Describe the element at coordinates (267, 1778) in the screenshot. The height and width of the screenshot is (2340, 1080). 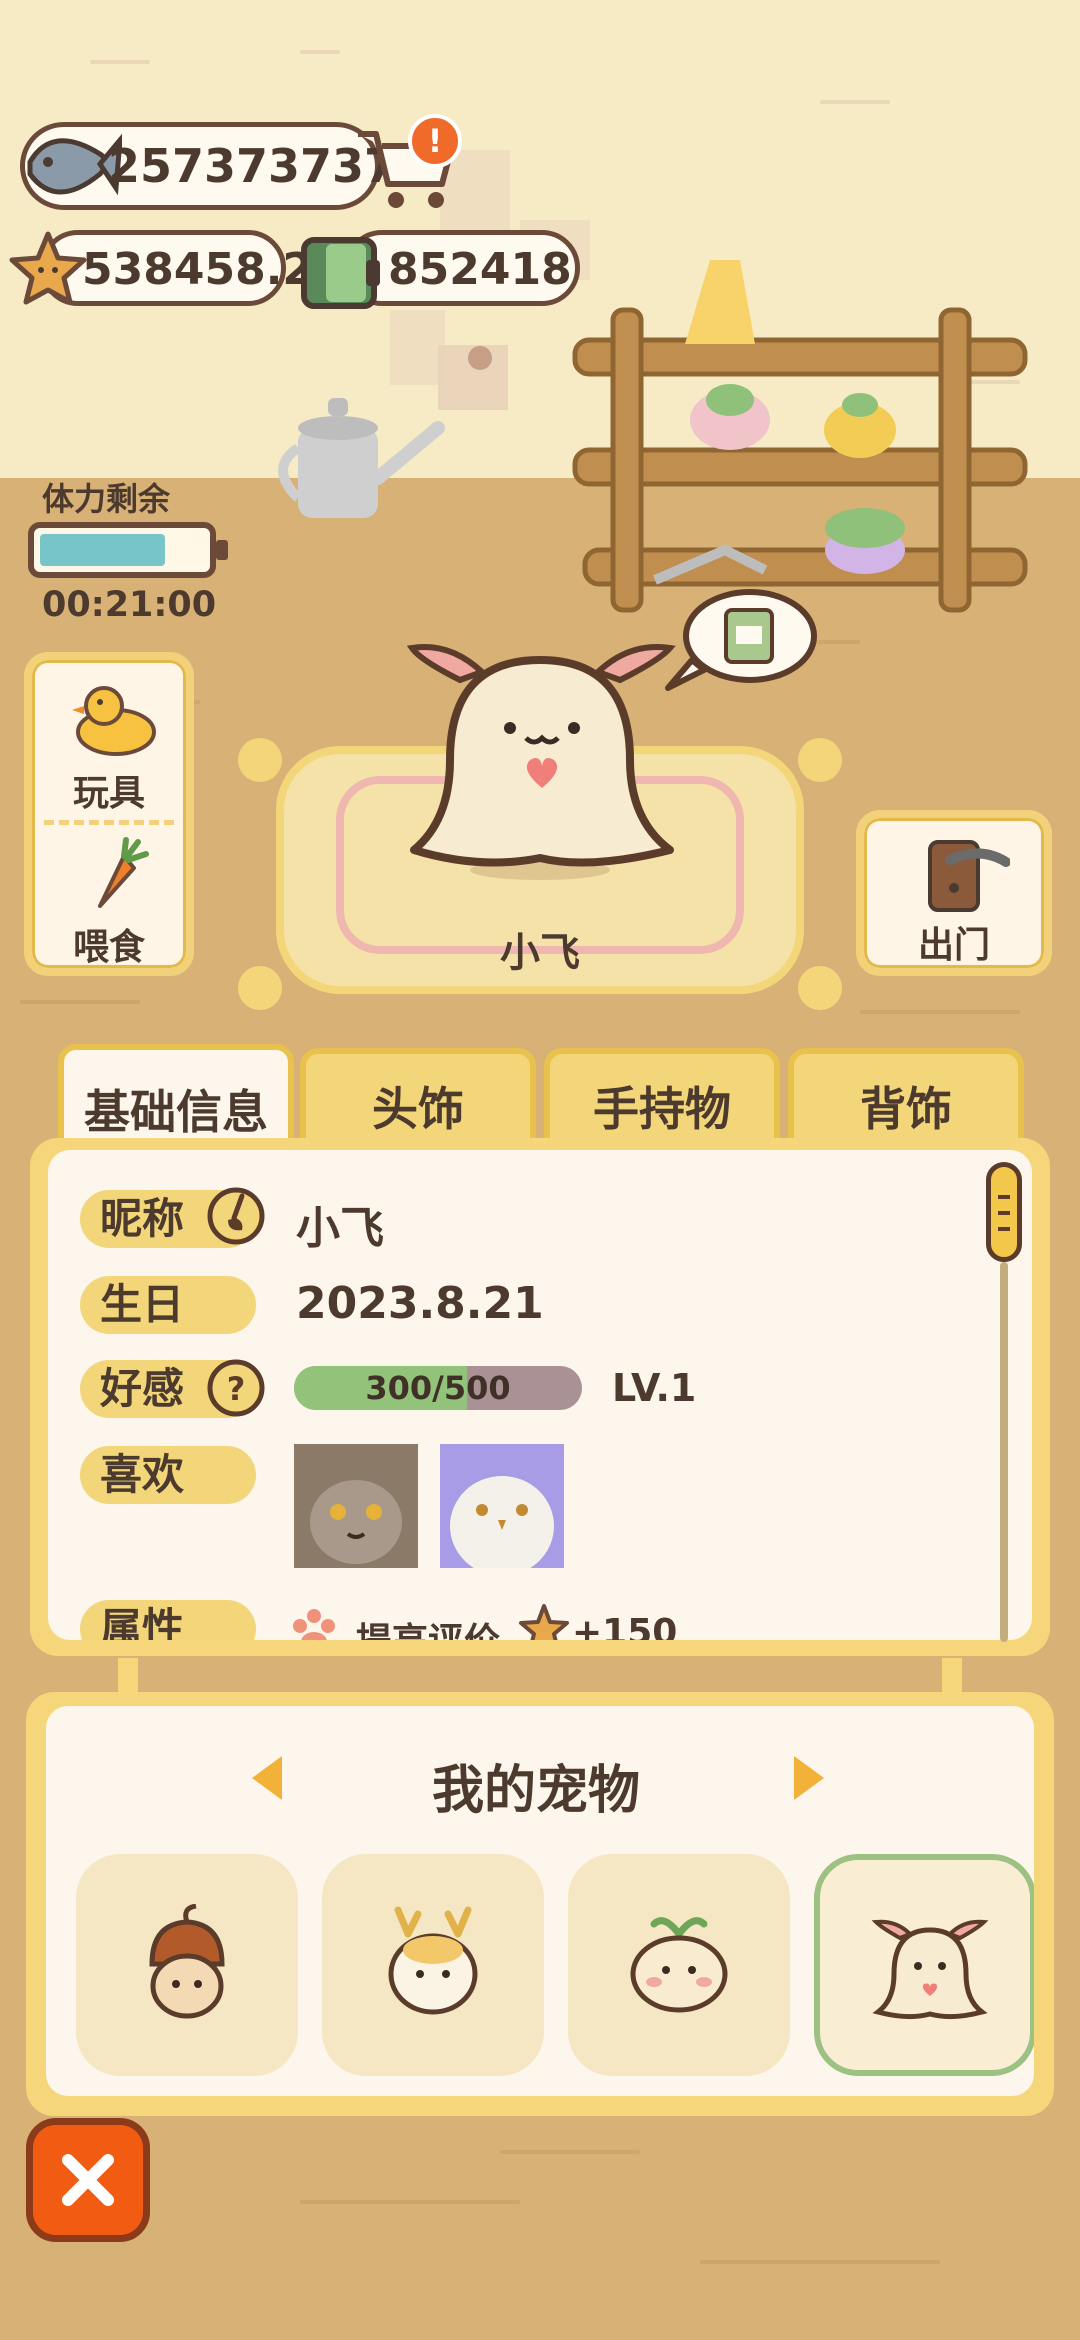
I see `prev-page-arrow-icon` at that location.